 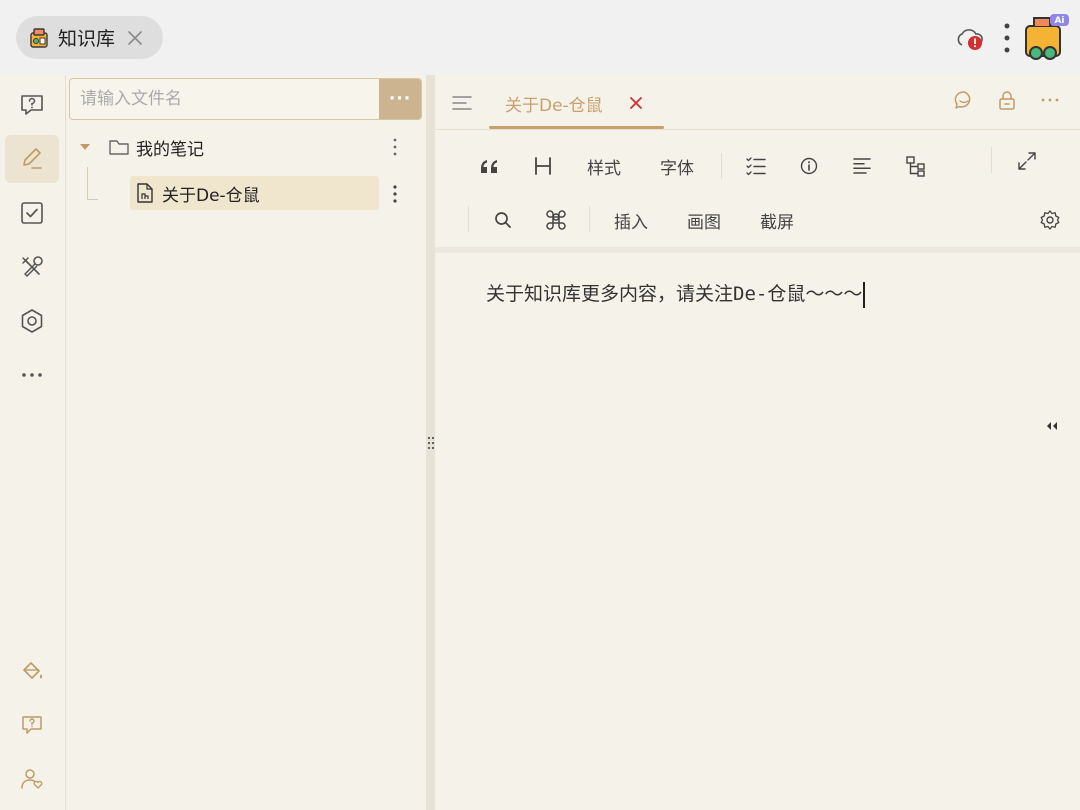 I want to click on edit-icon, so click(x=32, y=158).